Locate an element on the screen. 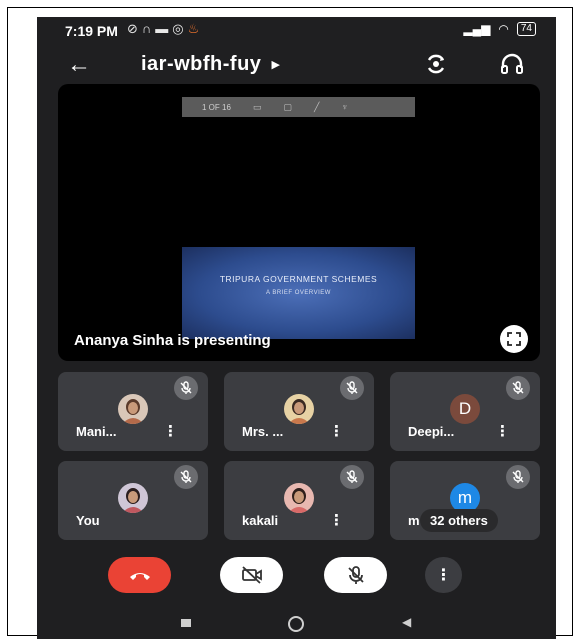 Image resolution: width=582 pixels, height=643 pixels. participant-tile: Mani... ⋮ is located at coordinates (133, 411).